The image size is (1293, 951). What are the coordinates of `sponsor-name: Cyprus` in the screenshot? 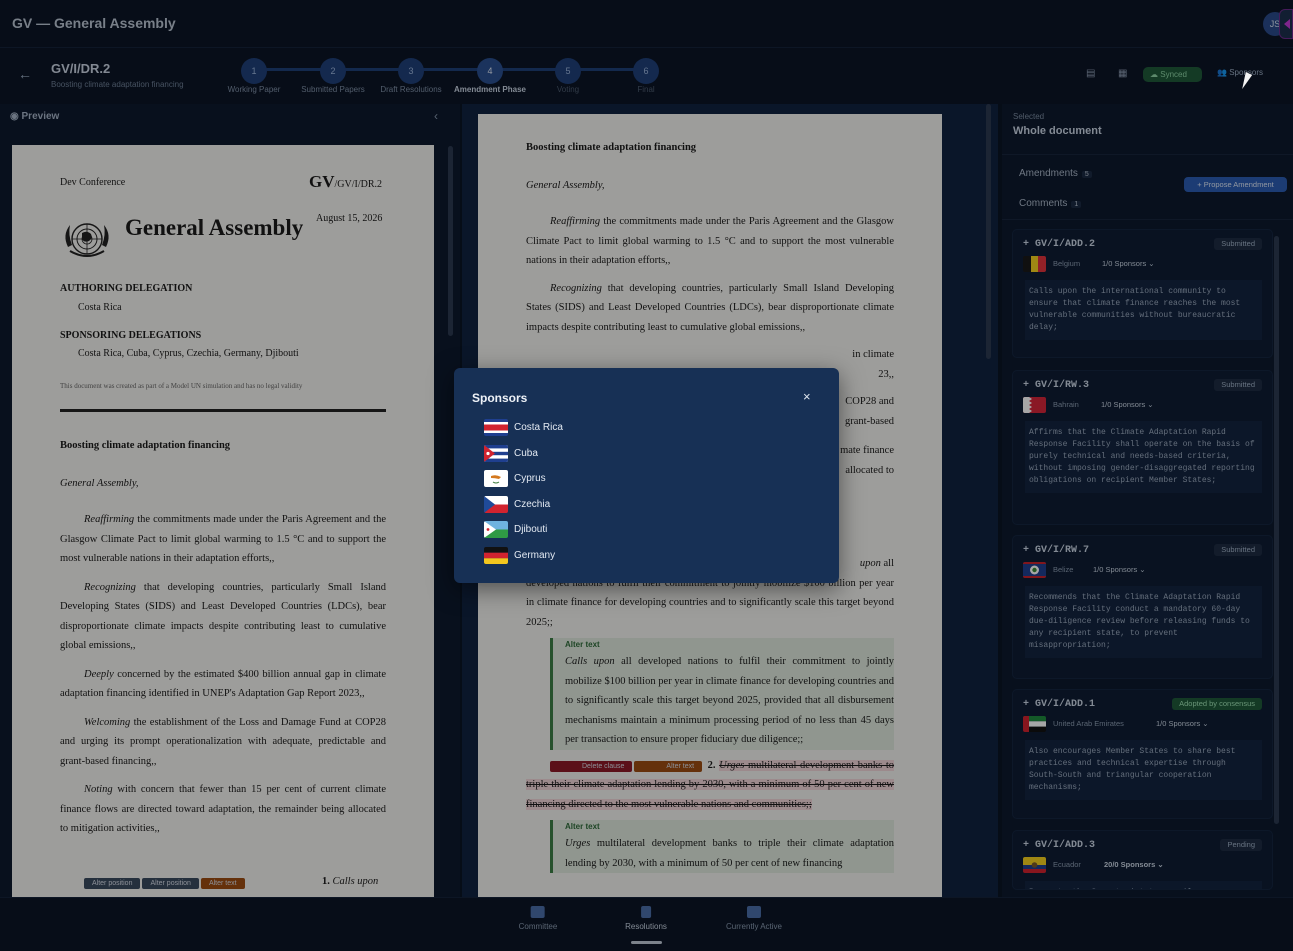 It's located at (530, 478).